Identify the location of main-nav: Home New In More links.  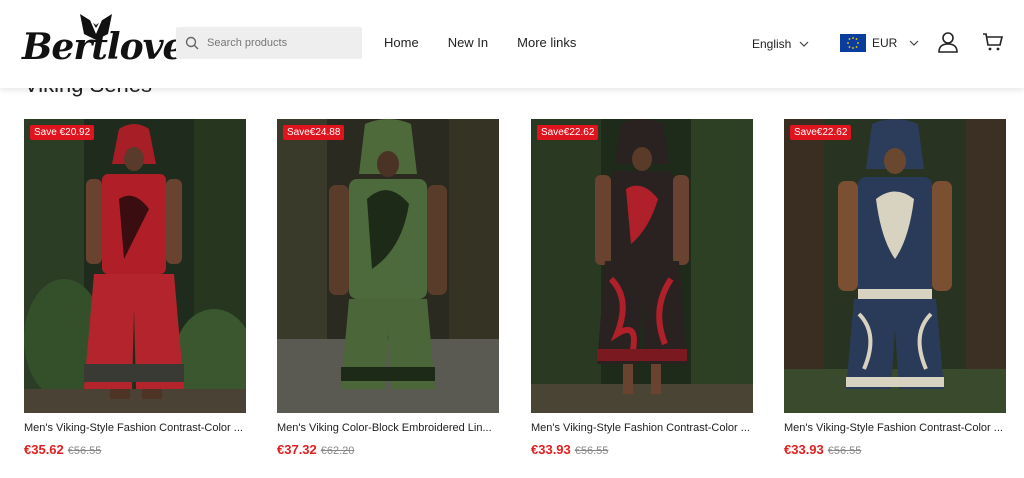
(480, 42).